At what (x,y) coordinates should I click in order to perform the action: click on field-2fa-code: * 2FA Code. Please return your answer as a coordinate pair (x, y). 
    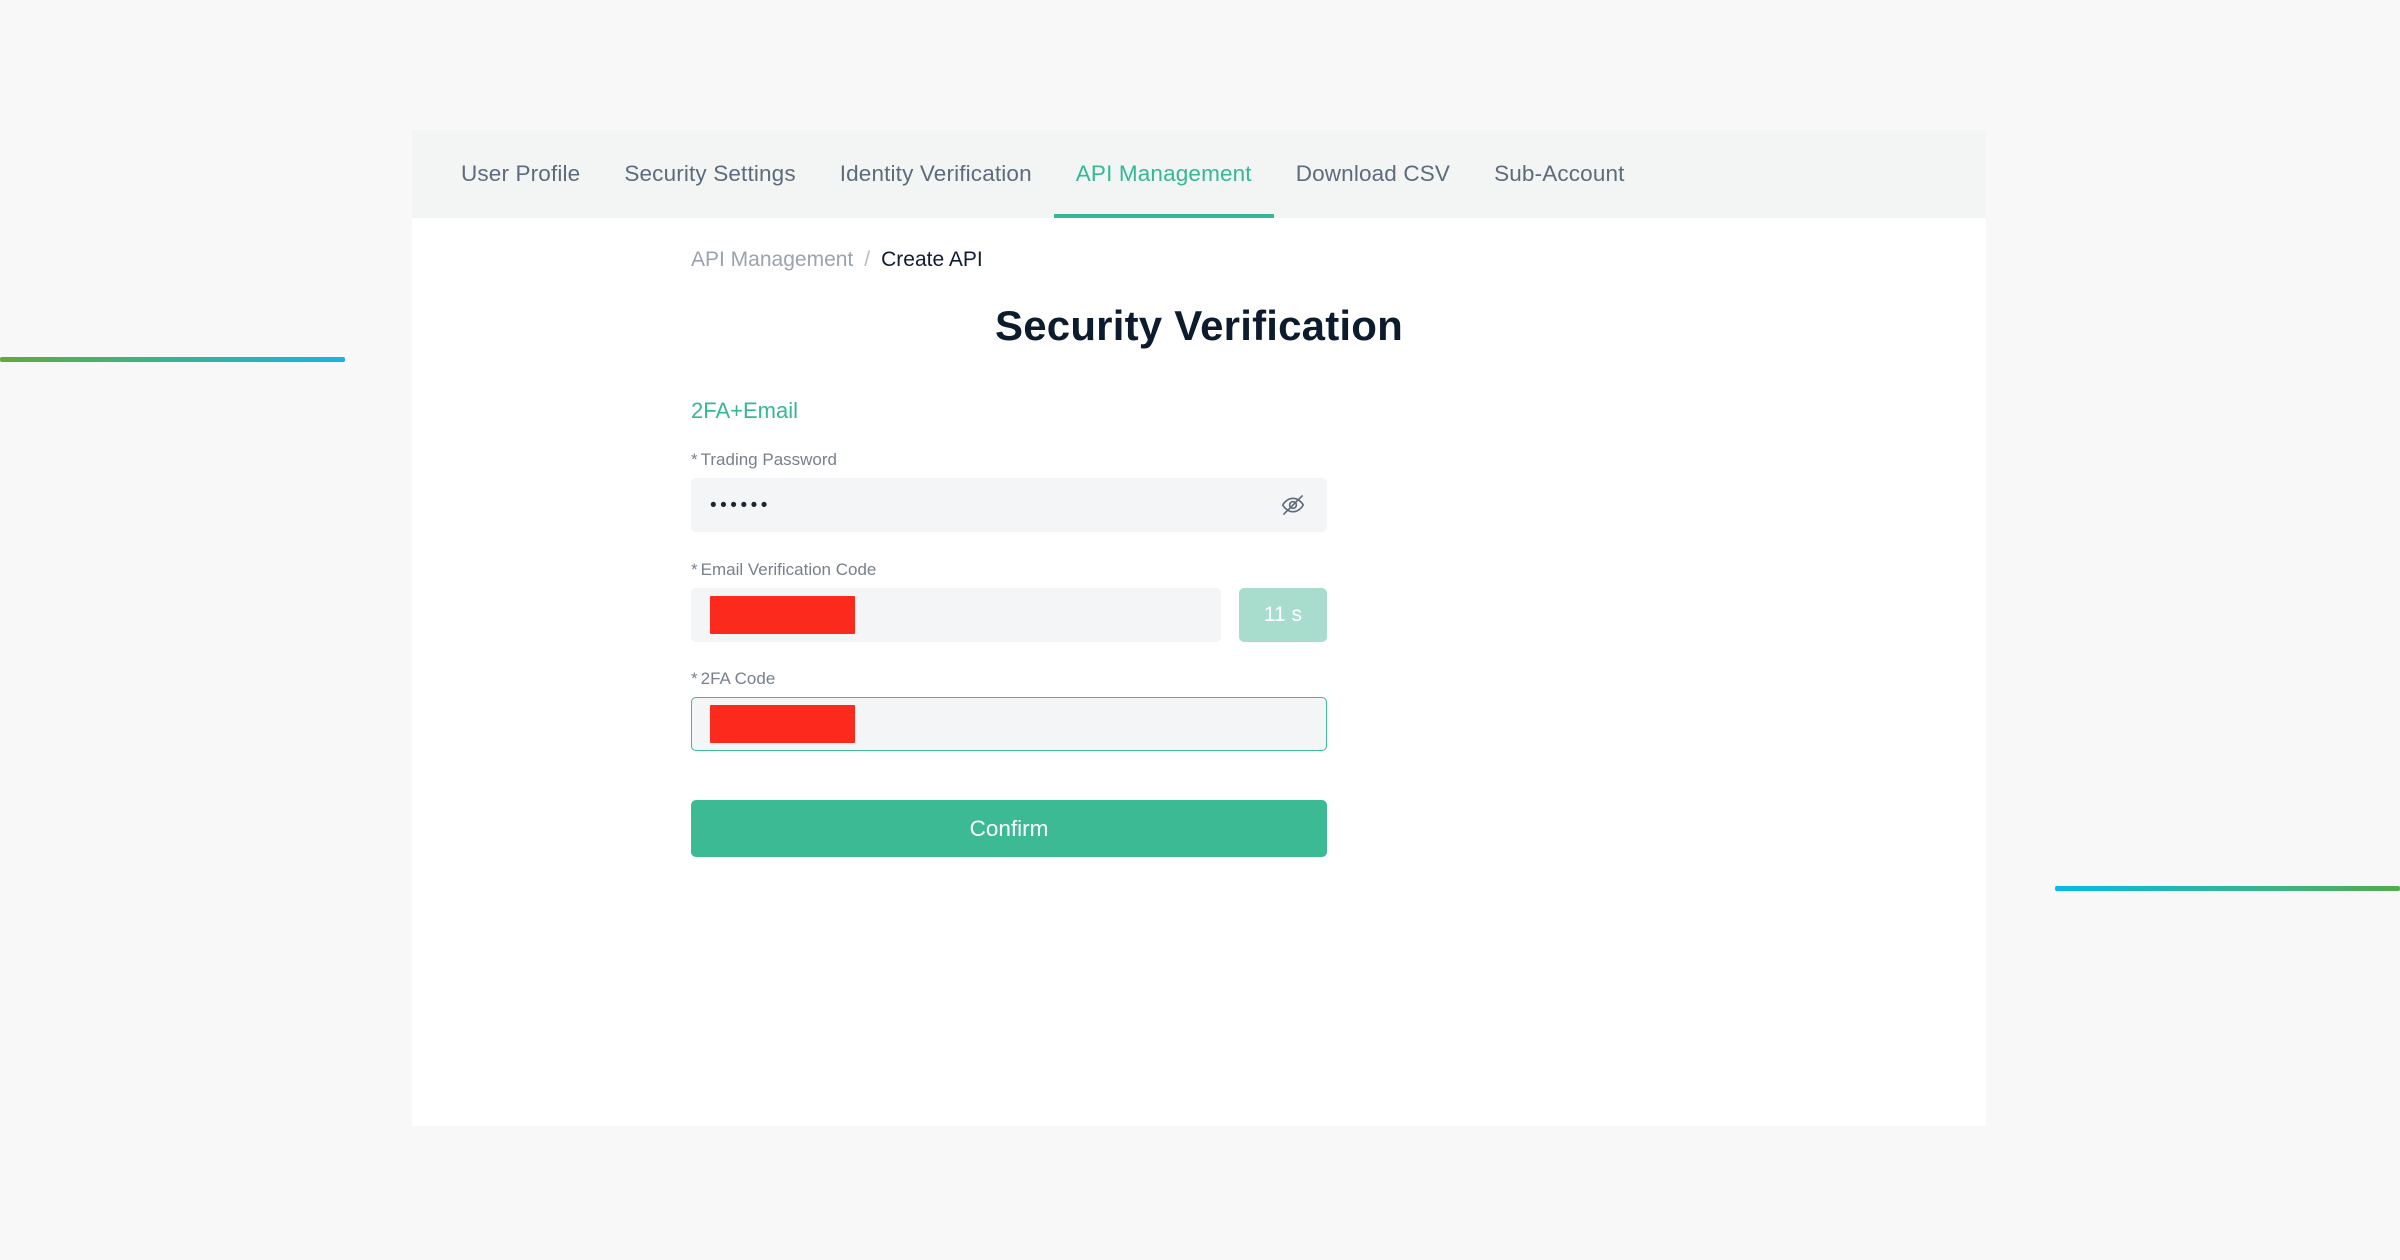
    Looking at the image, I should click on (1009, 710).